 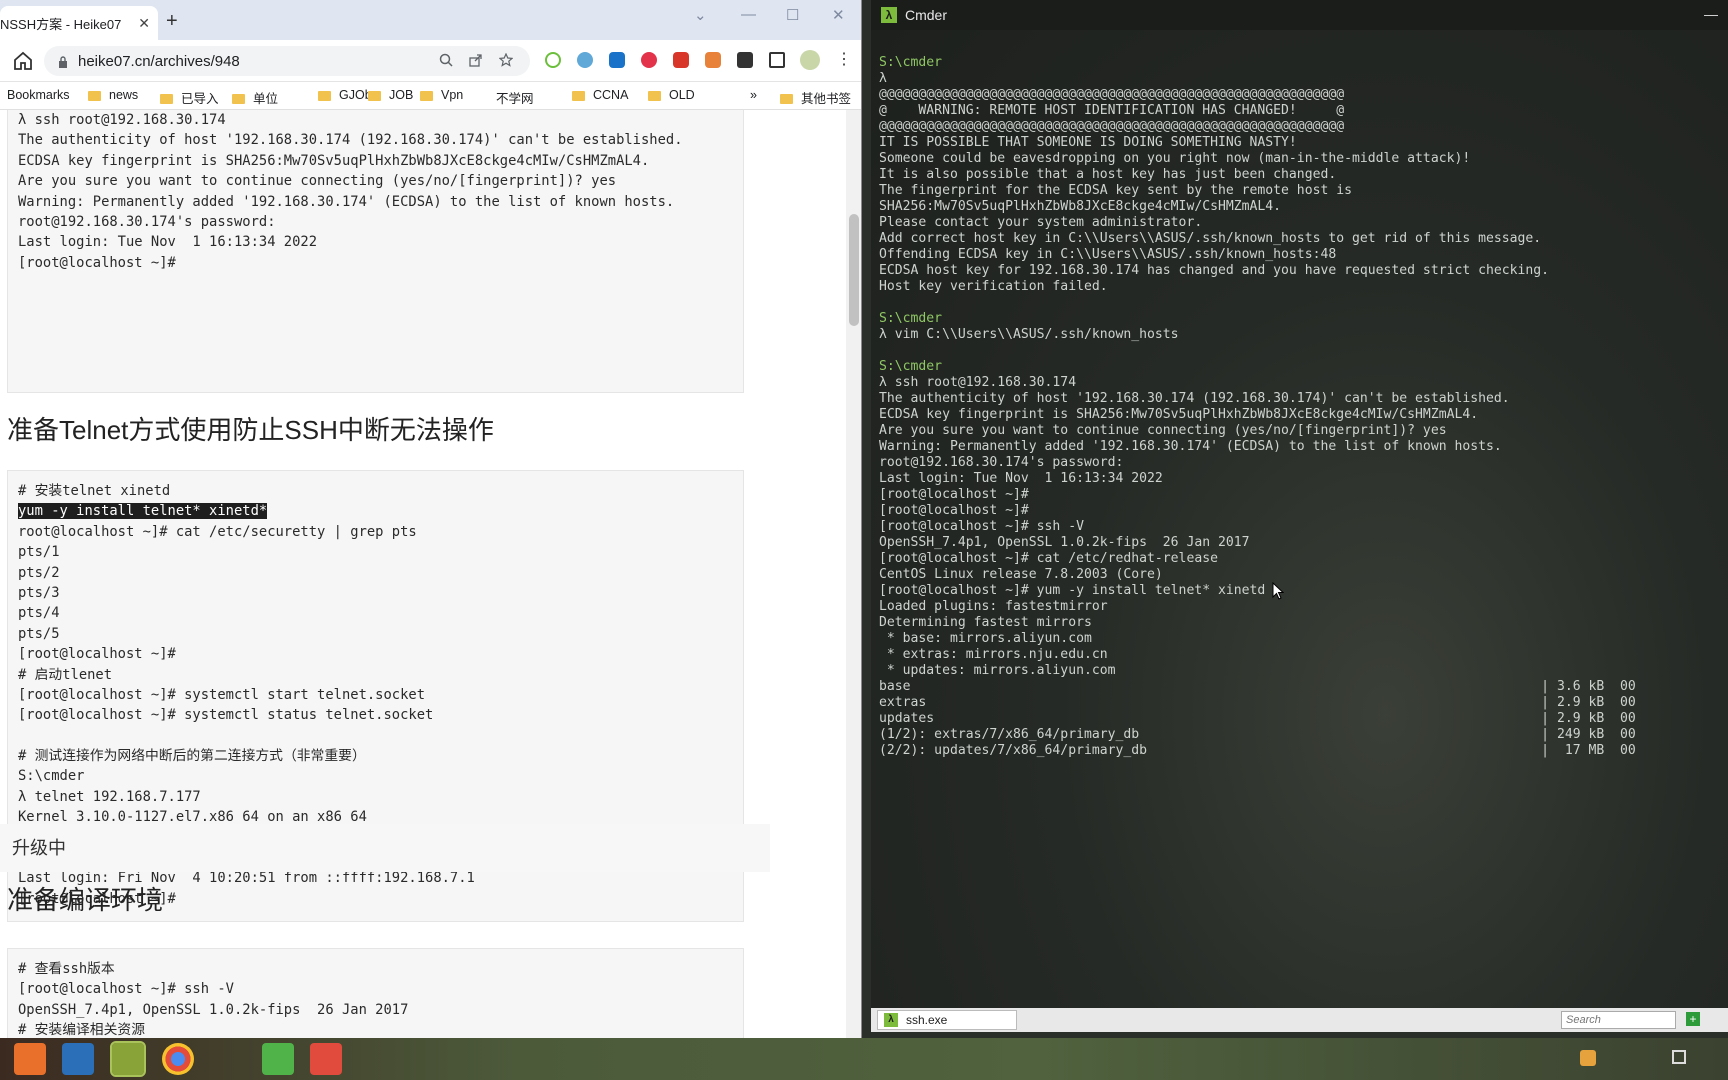 I want to click on bookmark-label: 单位, so click(x=266, y=99).